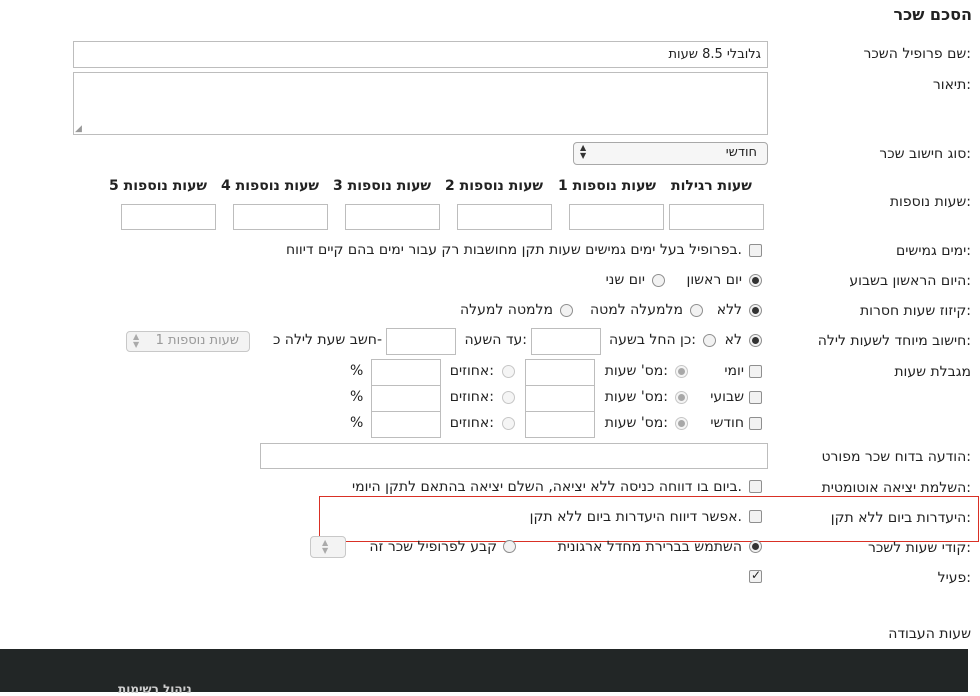 The height and width of the screenshot is (696, 980). What do you see at coordinates (930, 202) in the screenshot?
I see `overtime-label: שעות נוספות:` at bounding box center [930, 202].